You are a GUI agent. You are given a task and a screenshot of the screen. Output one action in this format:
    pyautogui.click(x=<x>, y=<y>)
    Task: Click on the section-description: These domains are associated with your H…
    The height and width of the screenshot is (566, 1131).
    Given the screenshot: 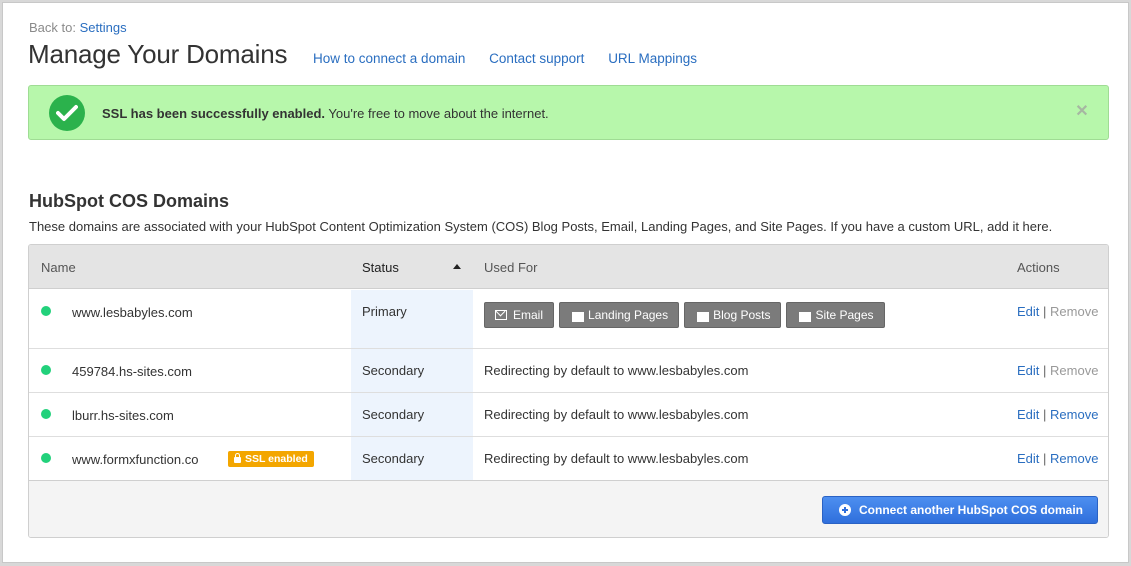 What is the action you would take?
    pyautogui.click(x=541, y=226)
    